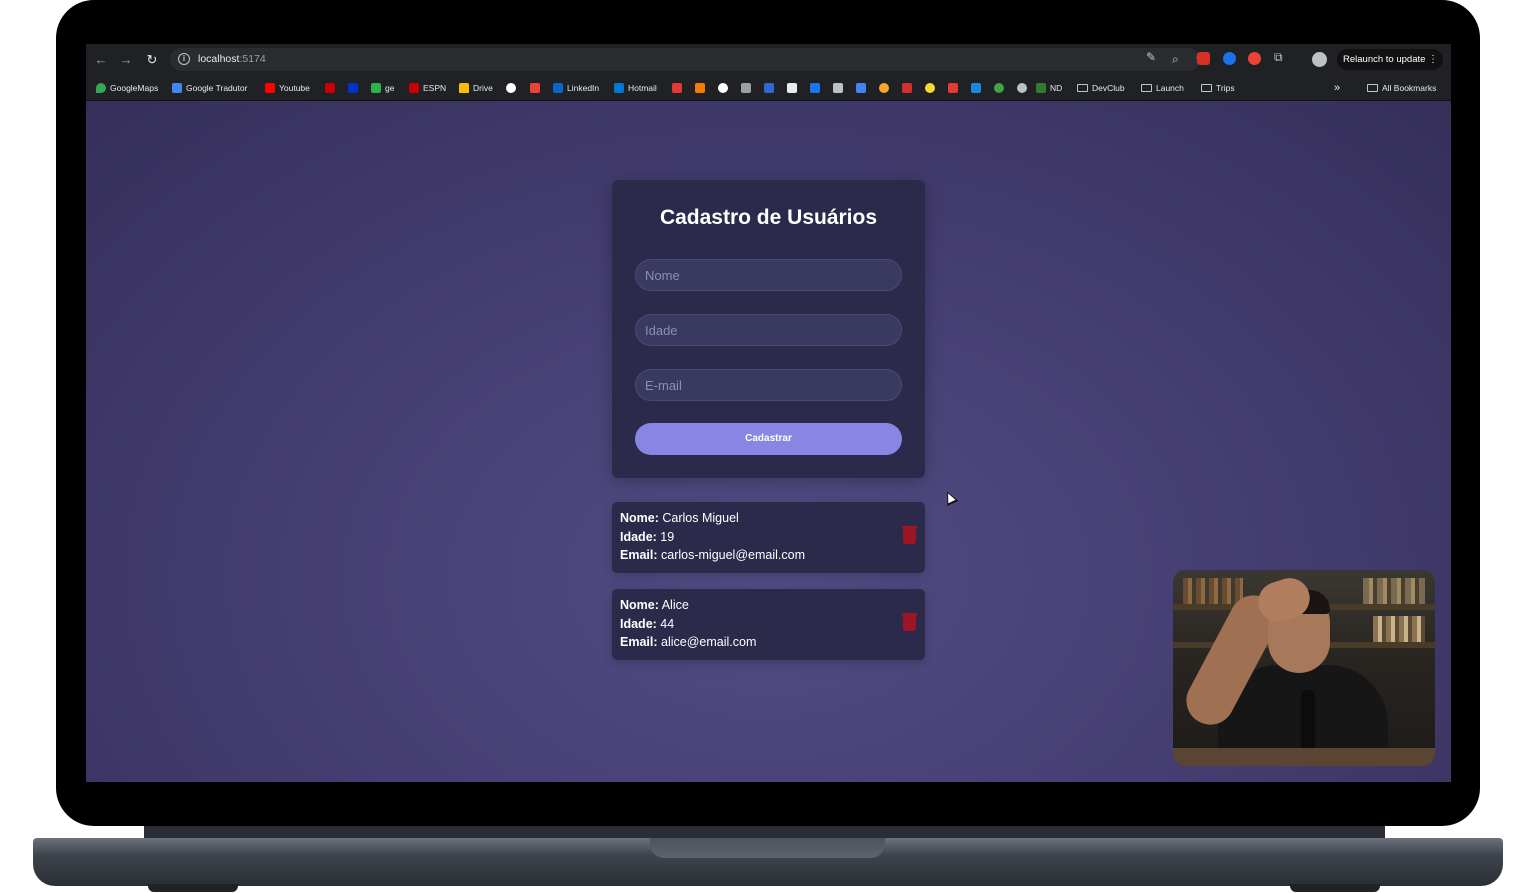 This screenshot has width=1536, height=893. Describe the element at coordinates (126, 60) in the screenshot. I see `forward-icon: →` at that location.